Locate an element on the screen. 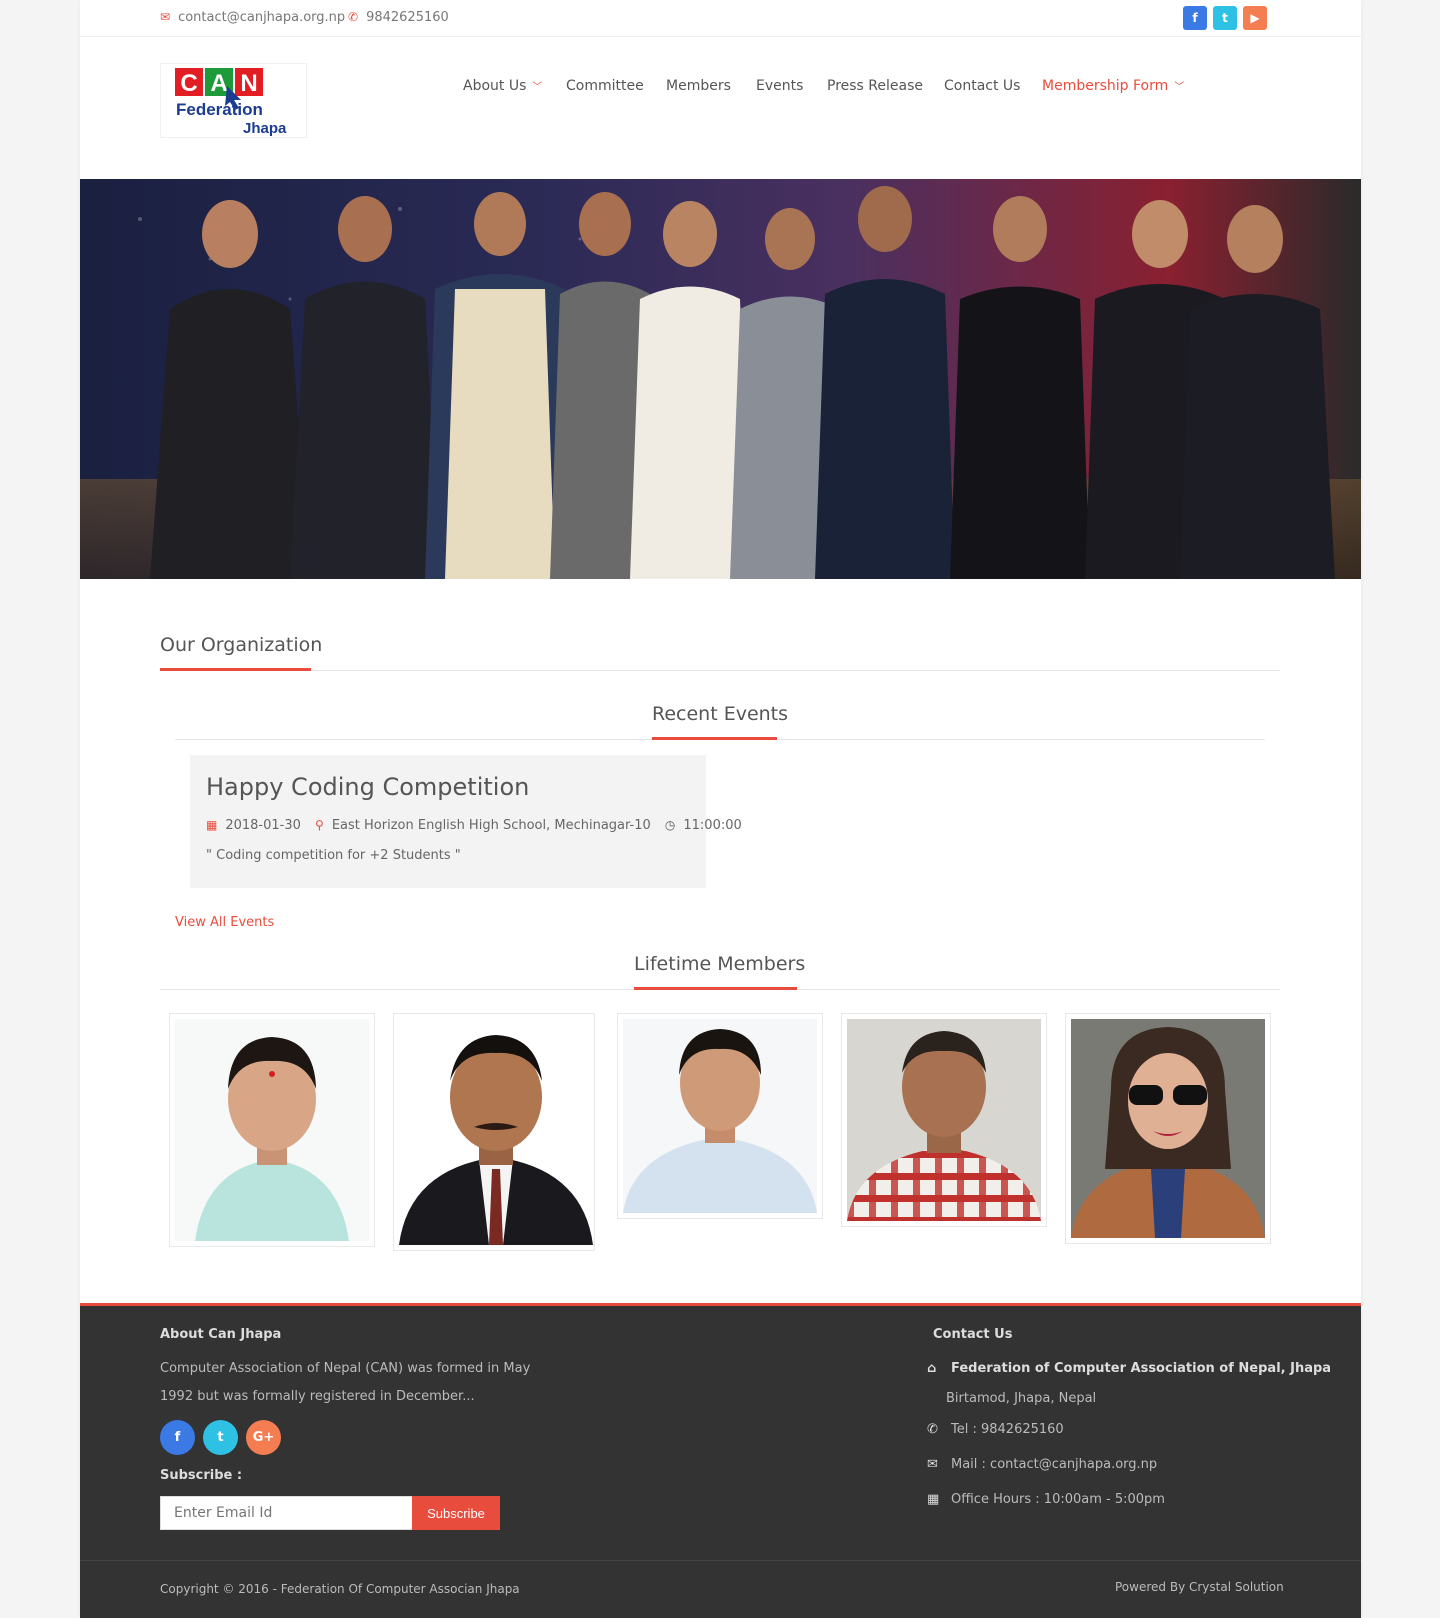 This screenshot has height=1618, width=1440. footer-mail: ✉ Mail : contact@canjhapa.org.np is located at coordinates (1042, 1464).